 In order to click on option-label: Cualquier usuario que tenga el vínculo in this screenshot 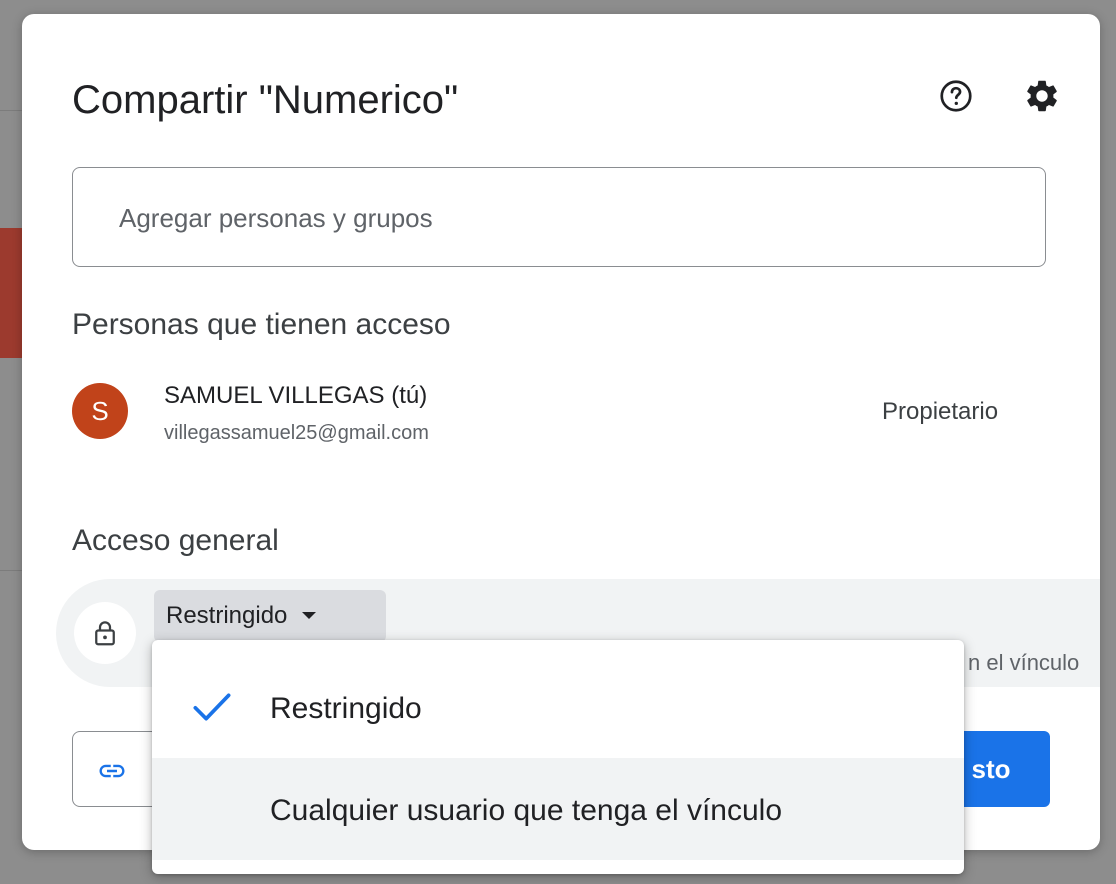, I will do `click(526, 810)`.